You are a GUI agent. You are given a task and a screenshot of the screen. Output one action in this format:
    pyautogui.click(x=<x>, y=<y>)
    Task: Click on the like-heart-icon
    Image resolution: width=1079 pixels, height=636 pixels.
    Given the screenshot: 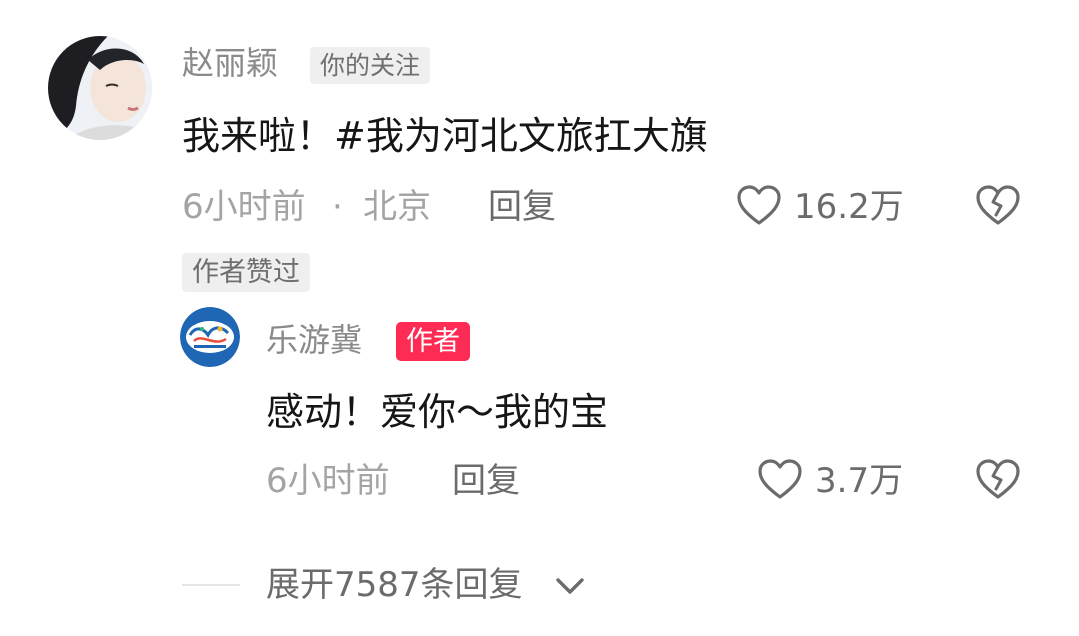 What is the action you would take?
    pyautogui.click(x=759, y=205)
    